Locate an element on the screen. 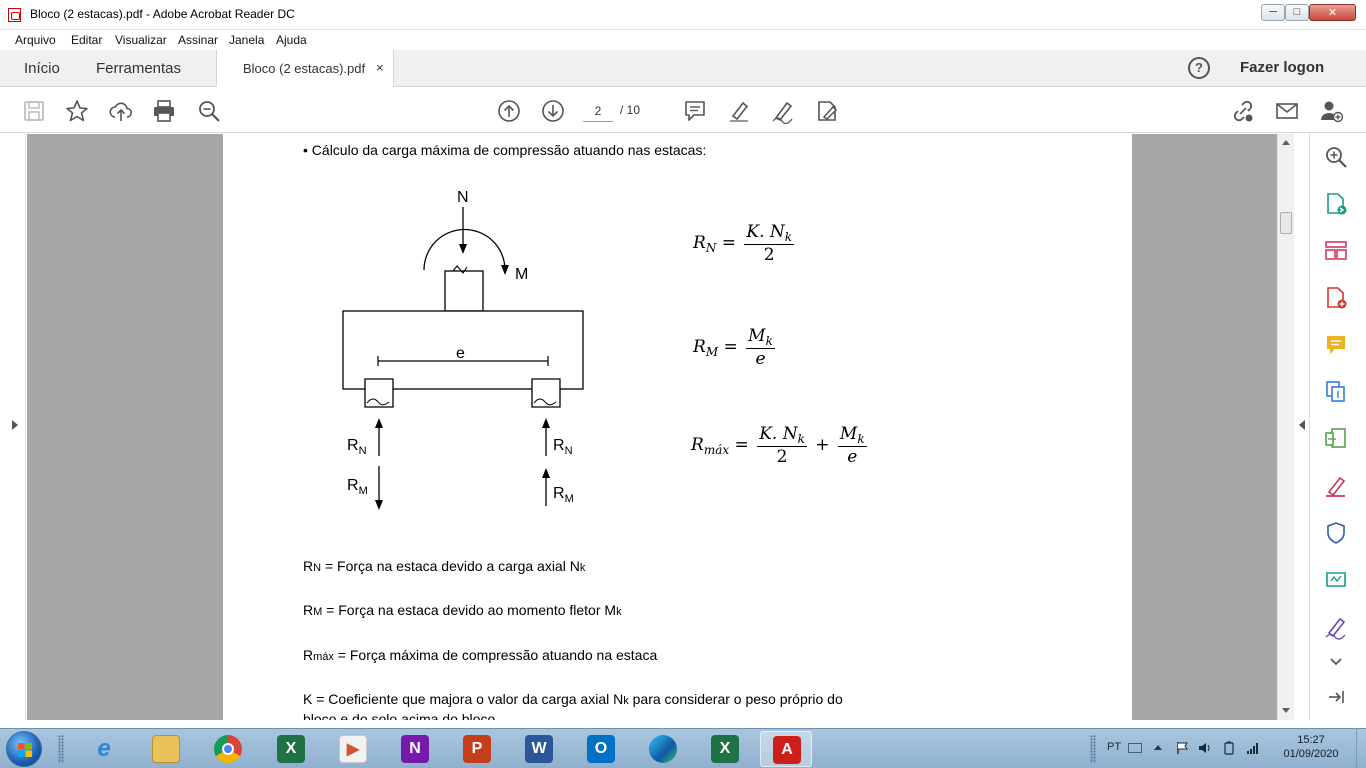 This screenshot has height=768, width=1366. taskbar-outlook: O is located at coordinates (601, 749).